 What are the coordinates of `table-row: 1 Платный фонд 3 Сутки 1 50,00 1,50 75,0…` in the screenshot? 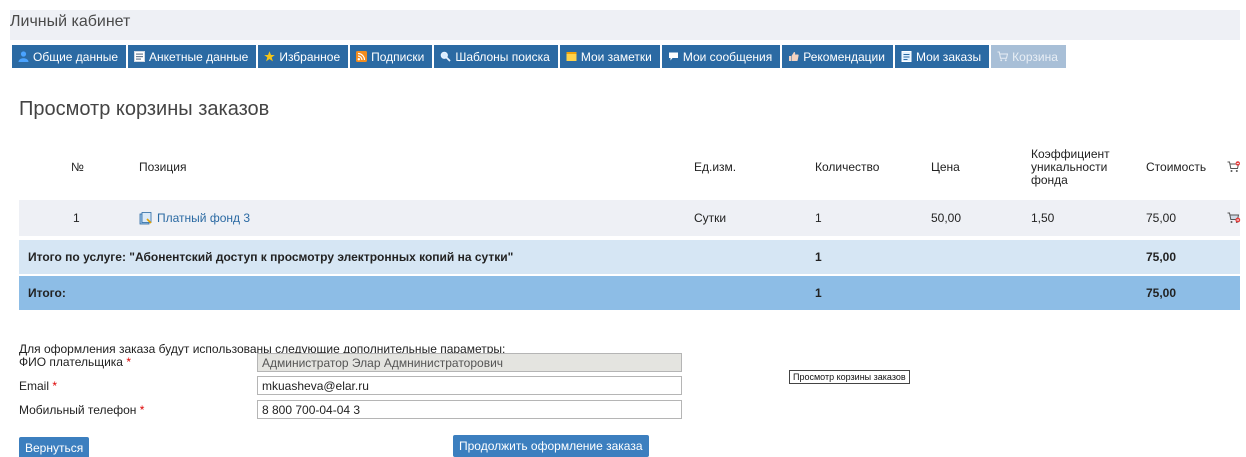 It's located at (630, 218).